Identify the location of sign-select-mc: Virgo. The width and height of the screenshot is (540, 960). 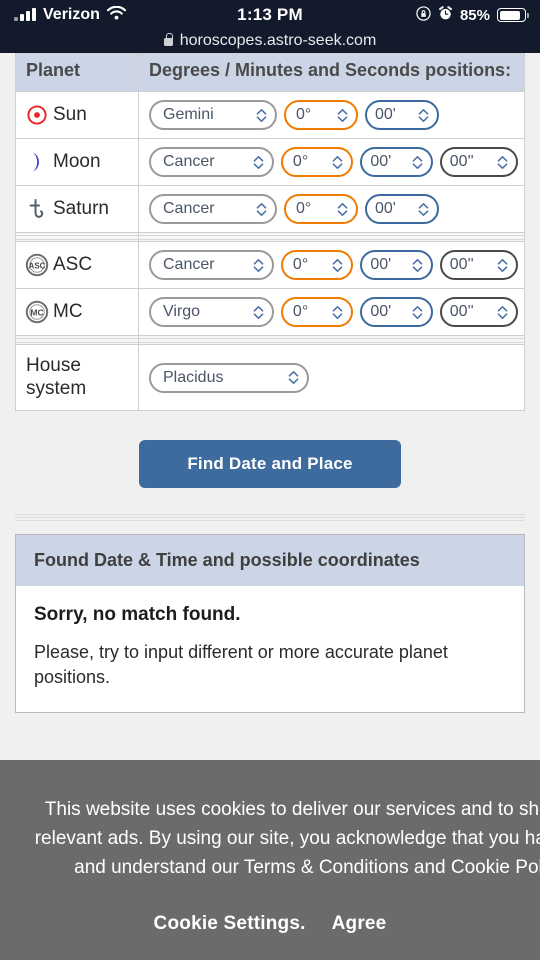
(211, 312).